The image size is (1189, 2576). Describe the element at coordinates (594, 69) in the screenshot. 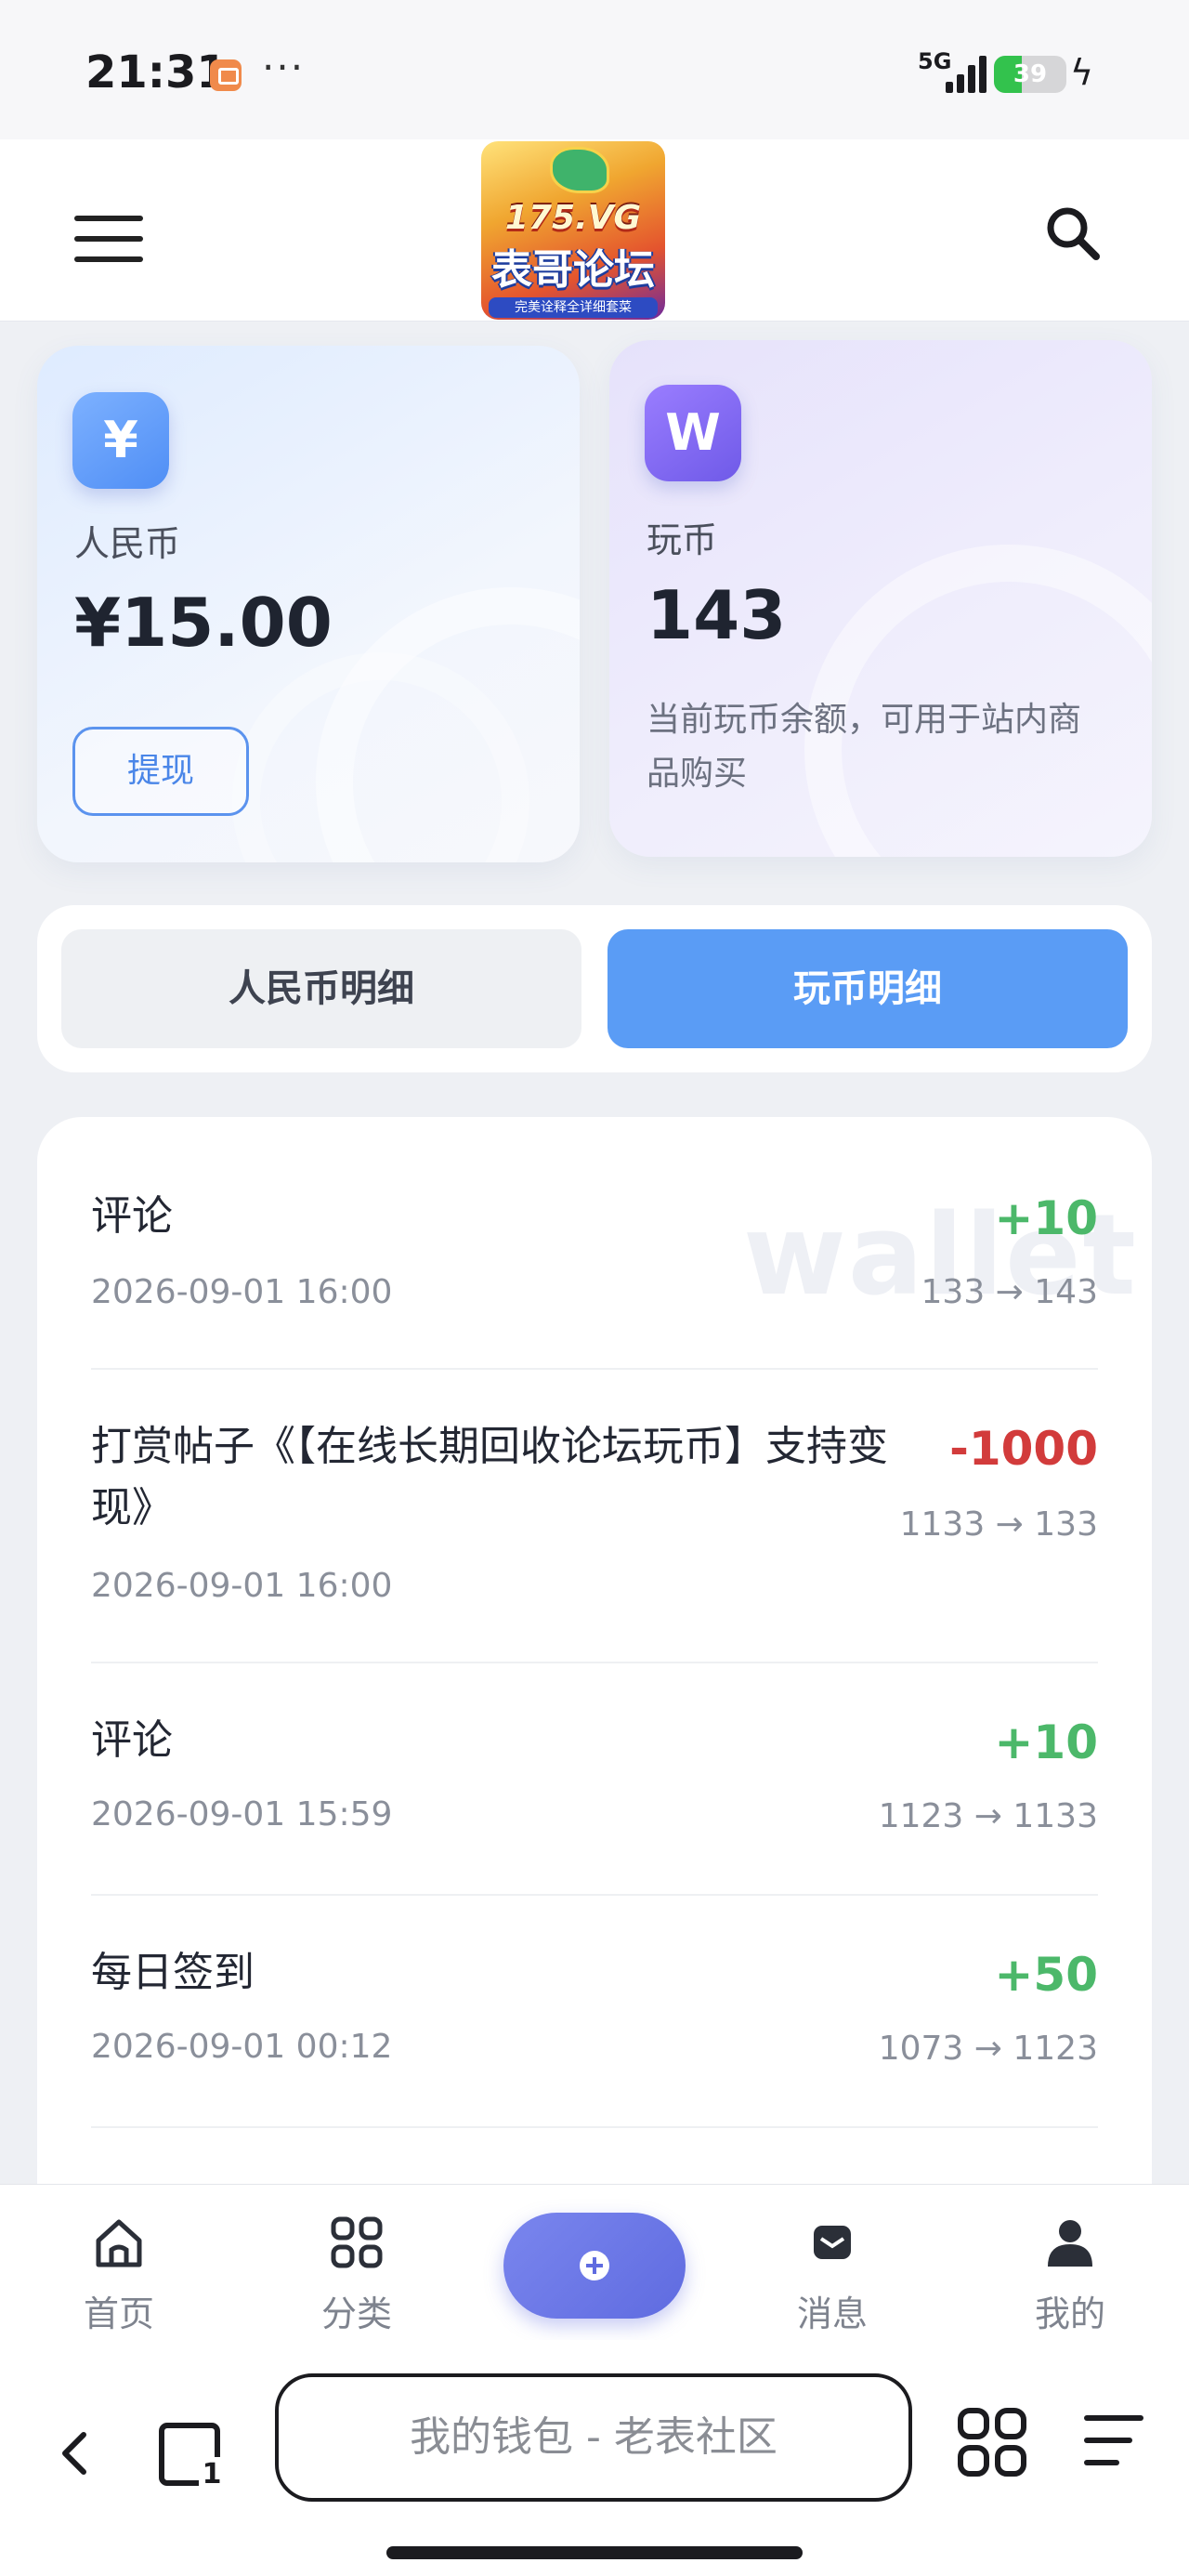

I see `status-bar: 21:31 ··· 5G 39 ϟ` at that location.